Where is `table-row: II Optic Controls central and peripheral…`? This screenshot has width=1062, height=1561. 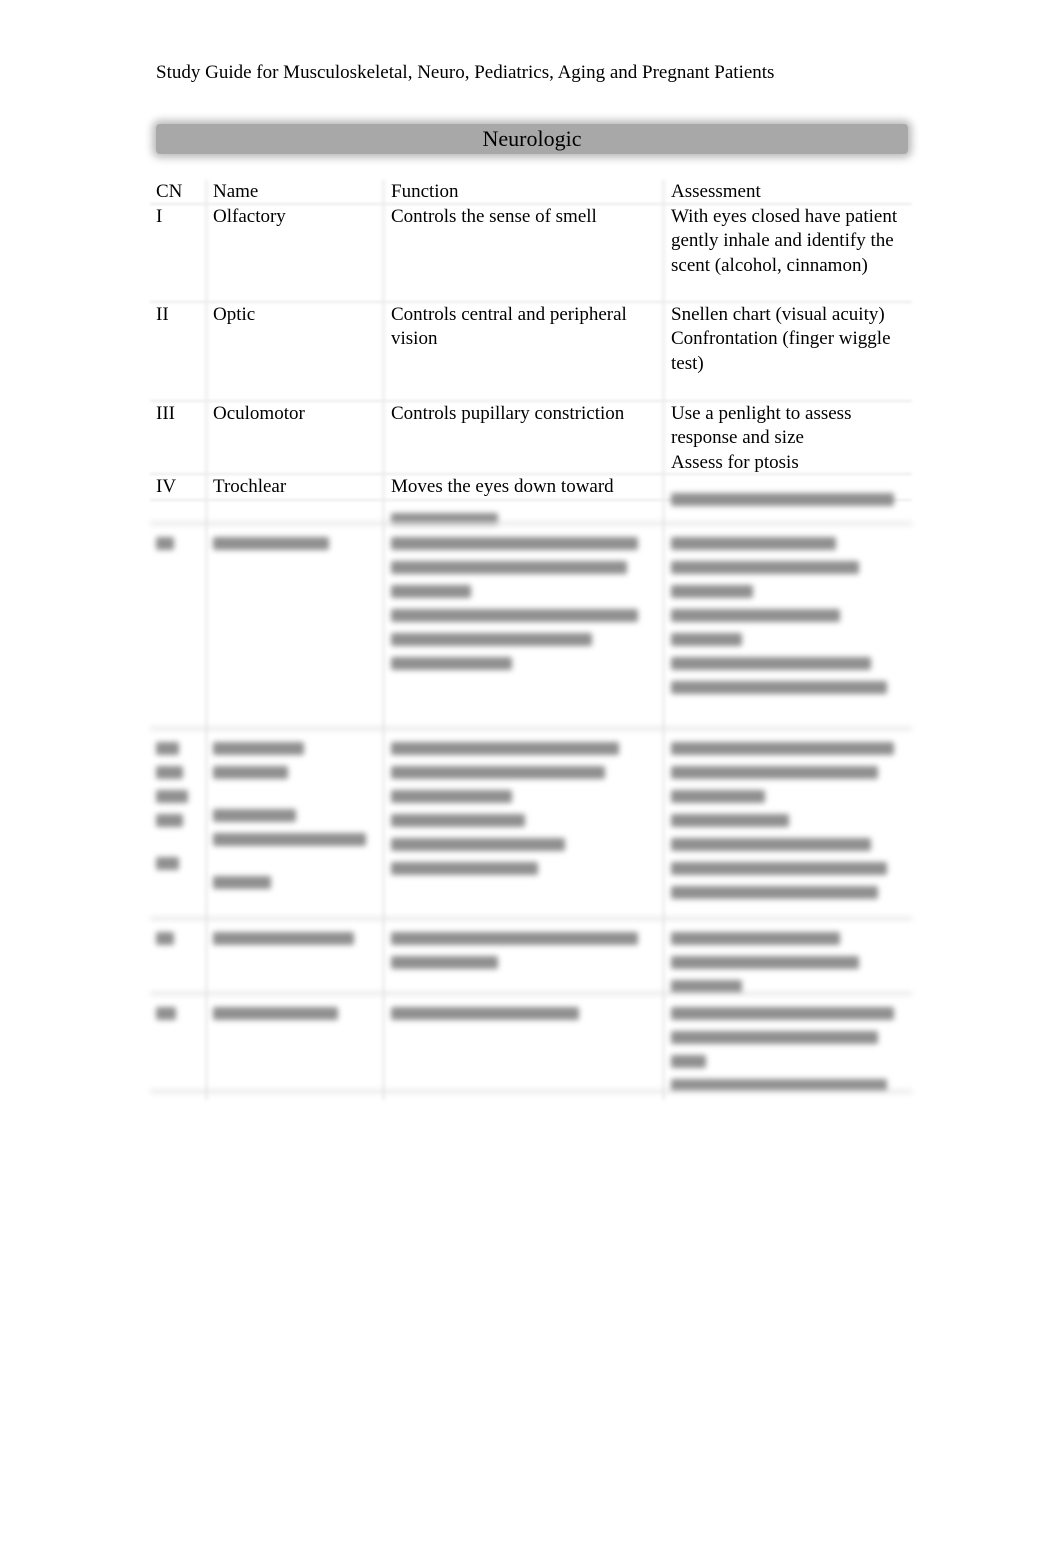
table-row: II Optic Controls central and peripheral… is located at coordinates (531, 352).